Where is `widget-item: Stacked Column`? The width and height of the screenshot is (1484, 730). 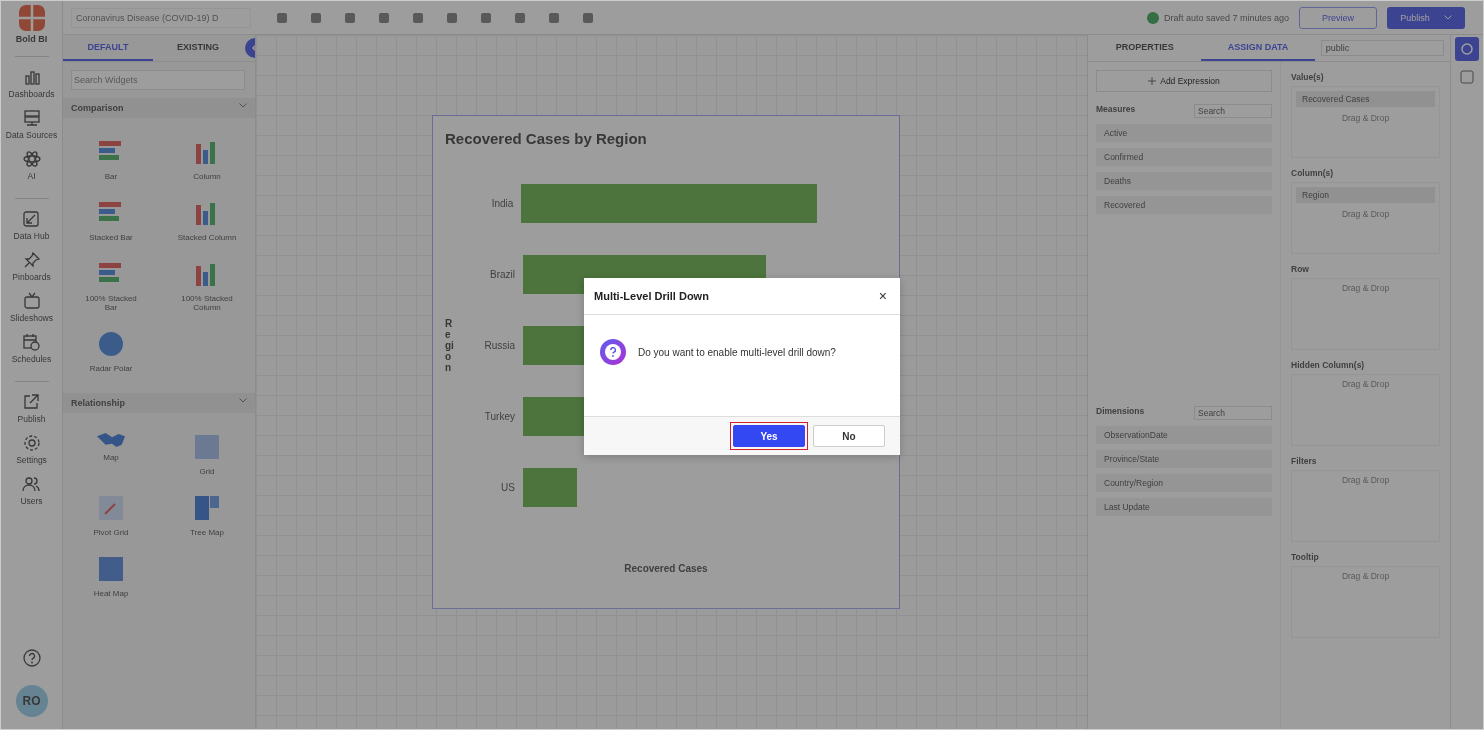 widget-item: Stacked Column is located at coordinates (207, 220).